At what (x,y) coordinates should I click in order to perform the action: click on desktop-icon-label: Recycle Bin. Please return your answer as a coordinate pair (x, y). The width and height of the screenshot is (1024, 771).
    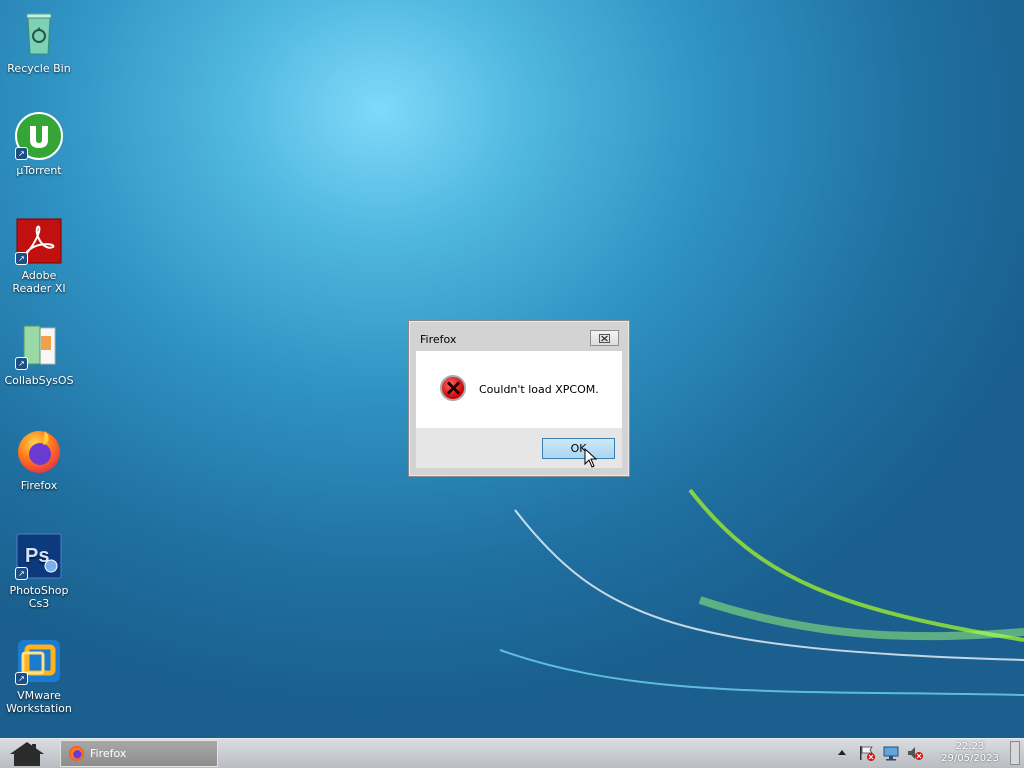
    Looking at the image, I should click on (39, 68).